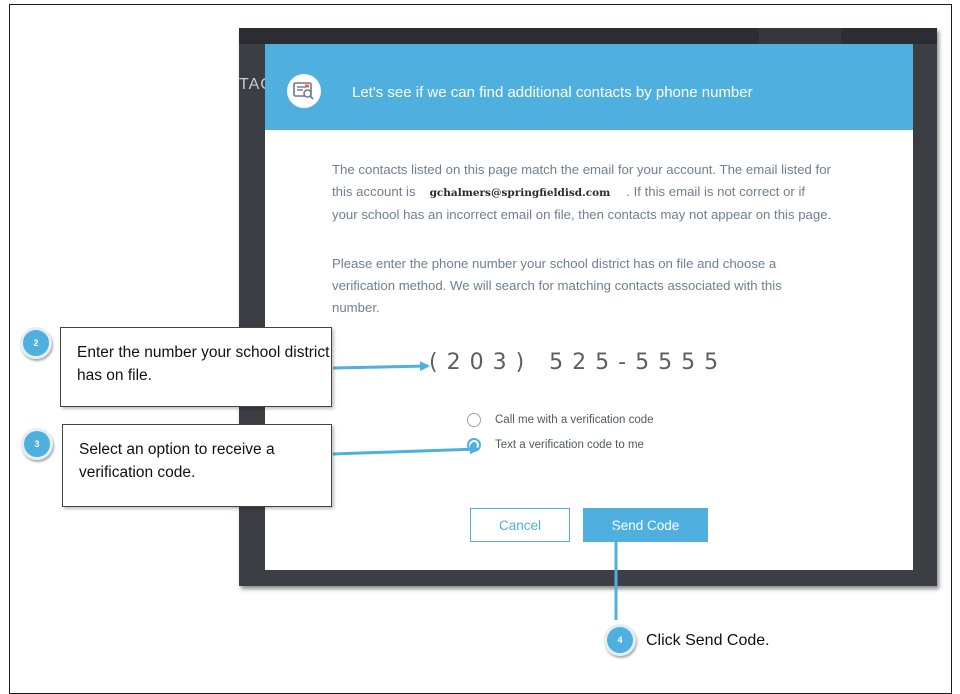  Describe the element at coordinates (406, 450) in the screenshot. I see `arrow-step3` at that location.